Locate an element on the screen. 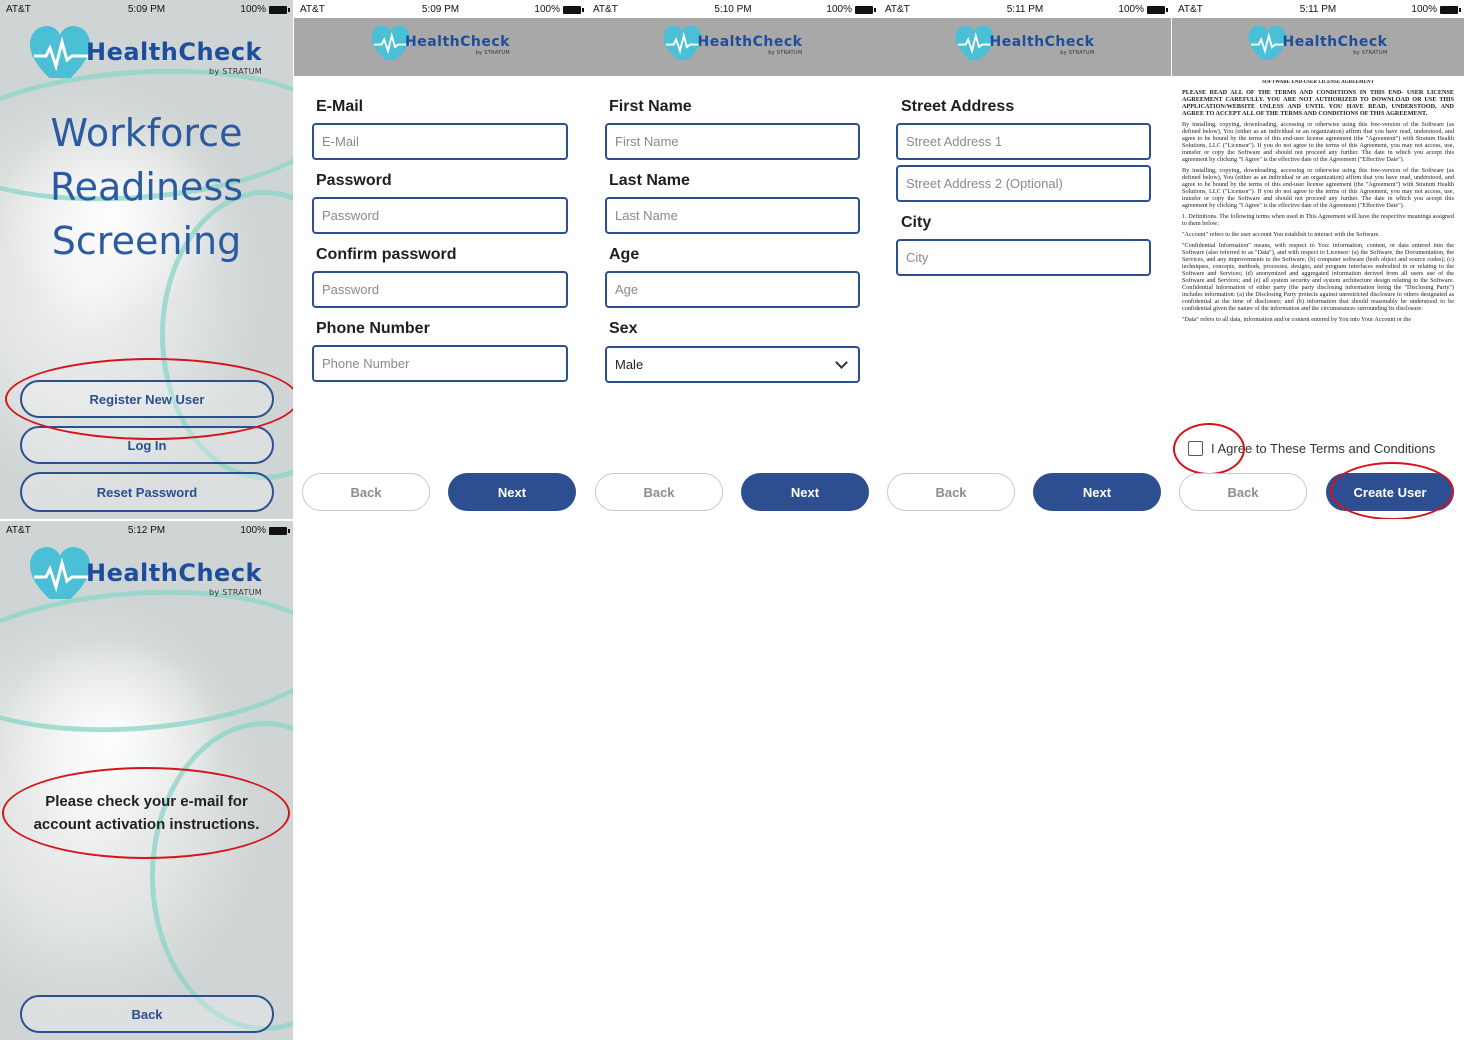 The height and width of the screenshot is (1040, 1468). last-name-label: Last Name is located at coordinates (649, 180).